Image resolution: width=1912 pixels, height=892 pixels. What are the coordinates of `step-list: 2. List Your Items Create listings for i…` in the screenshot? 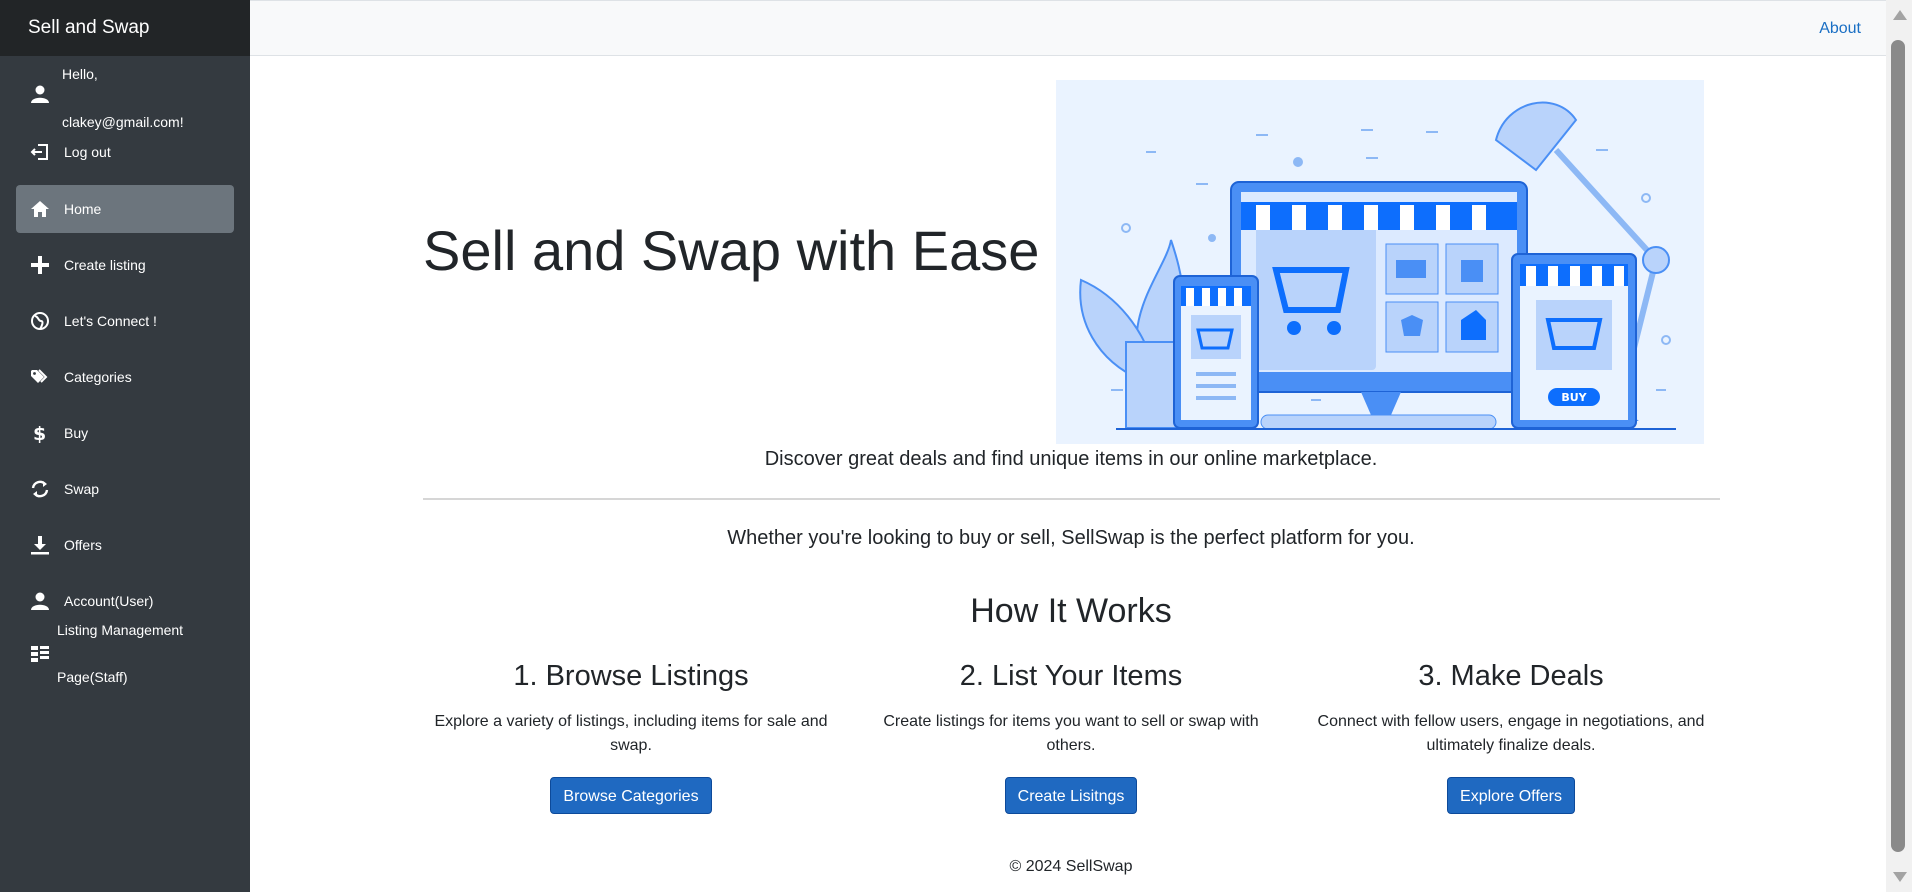 It's located at (1071, 737).